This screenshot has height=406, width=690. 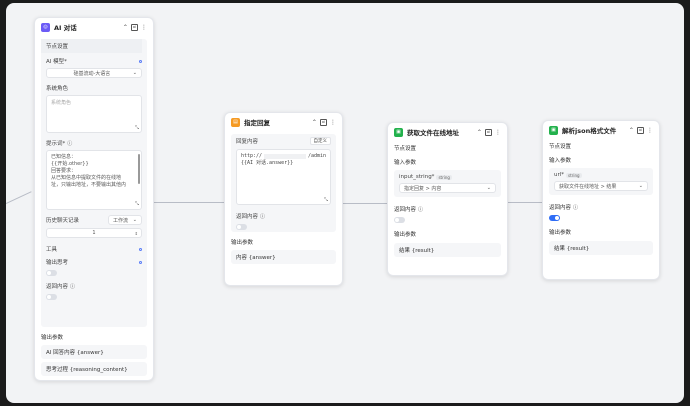 What do you see at coordinates (64, 157) in the screenshot?
I see `prompt-line: 已知信息：` at bounding box center [64, 157].